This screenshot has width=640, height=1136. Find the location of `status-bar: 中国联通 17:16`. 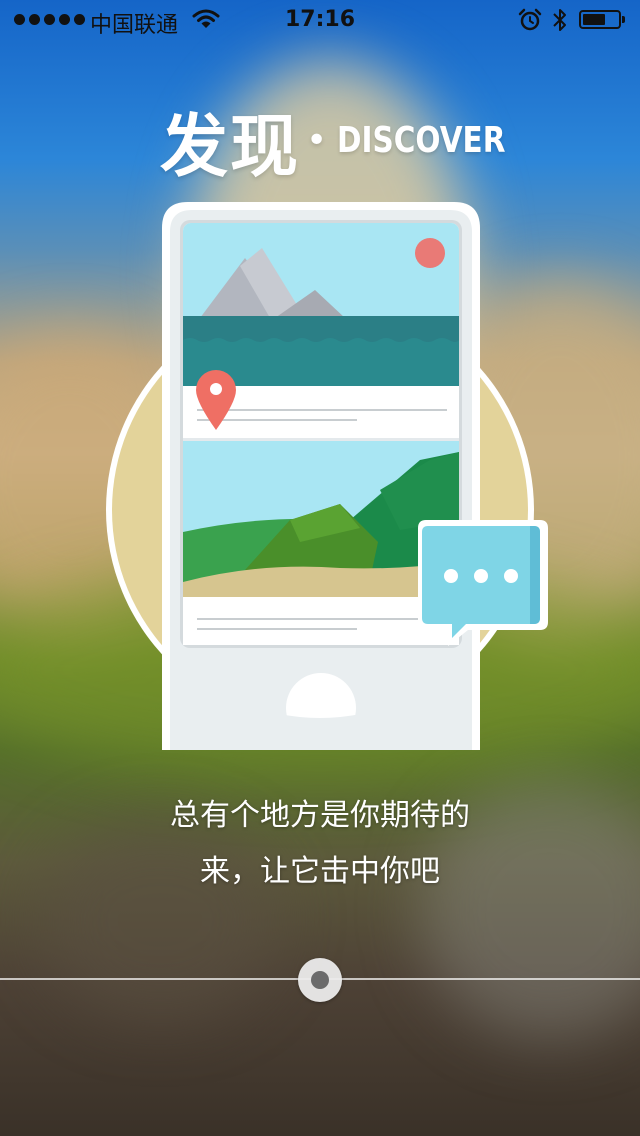

status-bar: 中国联通 17:16 is located at coordinates (320, 20).